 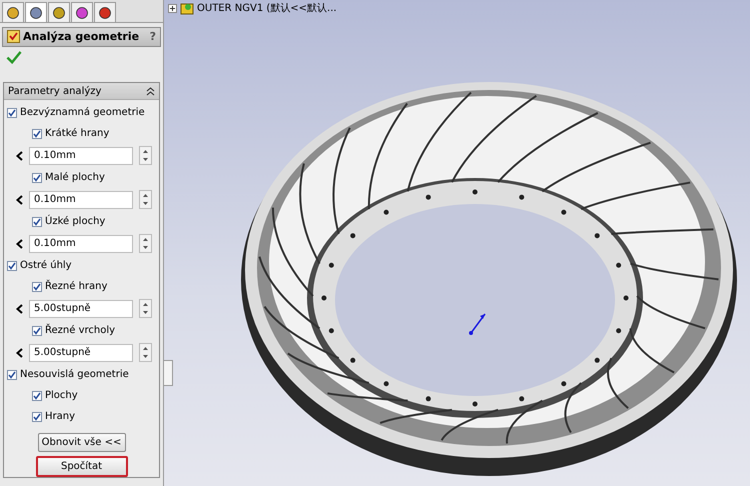 What do you see at coordinates (82, 466) in the screenshot?
I see `action-button: Spočítat` at bounding box center [82, 466].